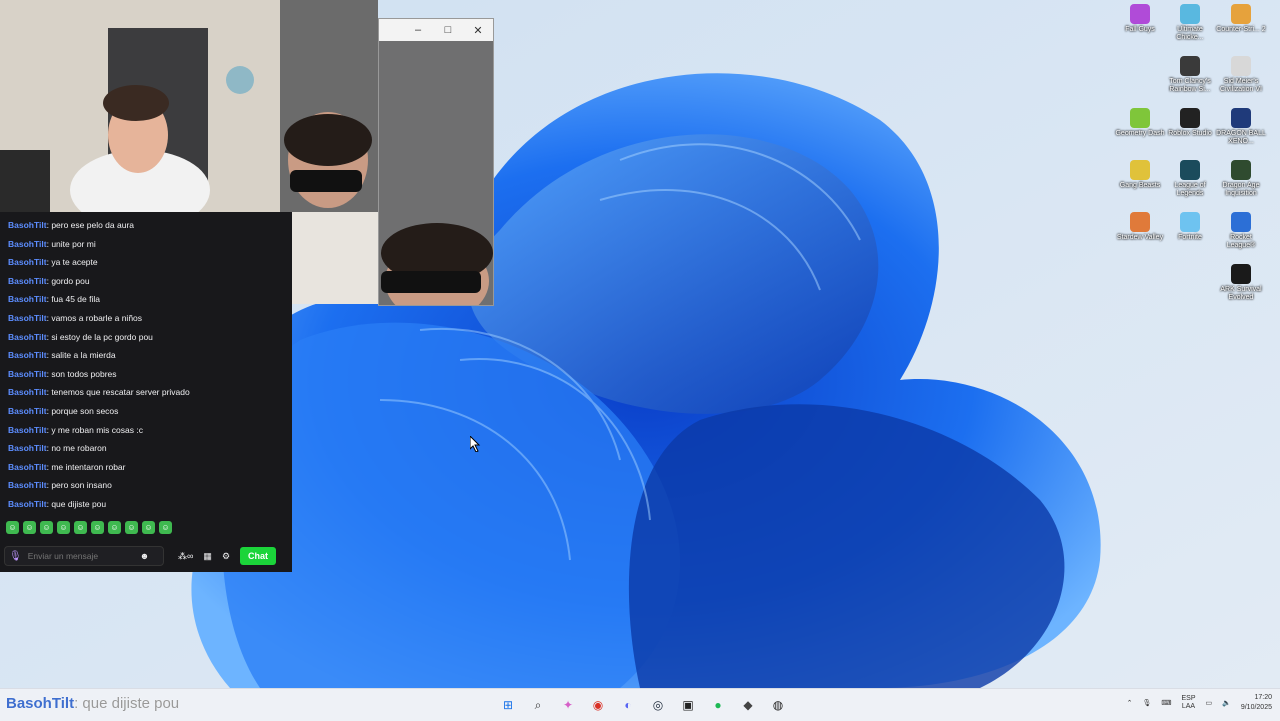 Image resolution: width=1280 pixels, height=721 pixels. What do you see at coordinates (1166, 703) in the screenshot?
I see `keyboard-icon: ⌨` at bounding box center [1166, 703].